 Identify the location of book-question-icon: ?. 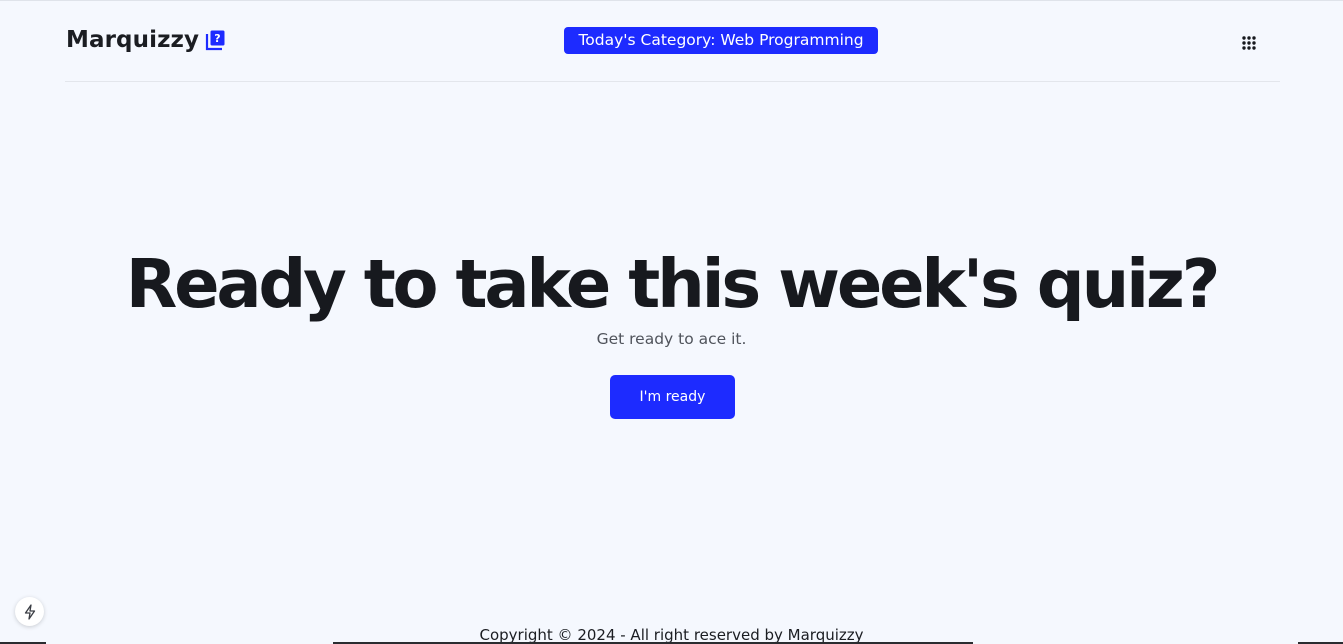
(216, 40).